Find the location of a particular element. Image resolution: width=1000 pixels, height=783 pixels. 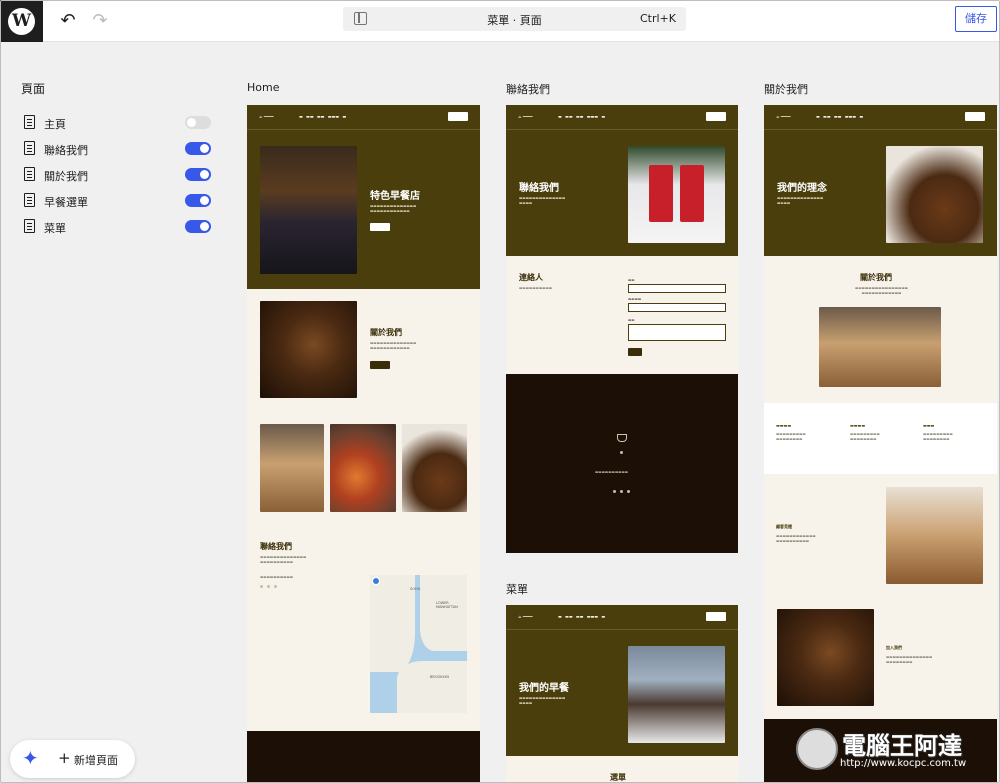

form-desc: ▬▬▬▬▬▬▬▬▬▬ is located at coordinates (536, 288).